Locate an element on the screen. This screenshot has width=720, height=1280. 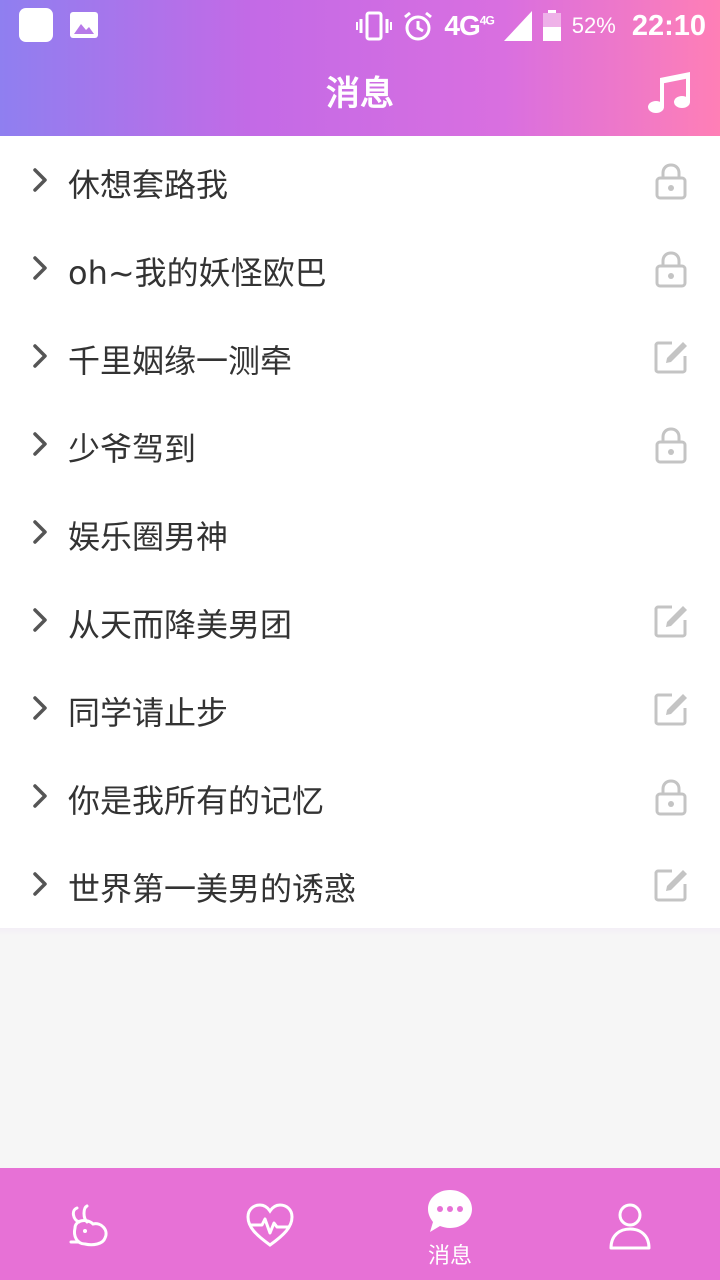
person-icon is located at coordinates (630, 1226).